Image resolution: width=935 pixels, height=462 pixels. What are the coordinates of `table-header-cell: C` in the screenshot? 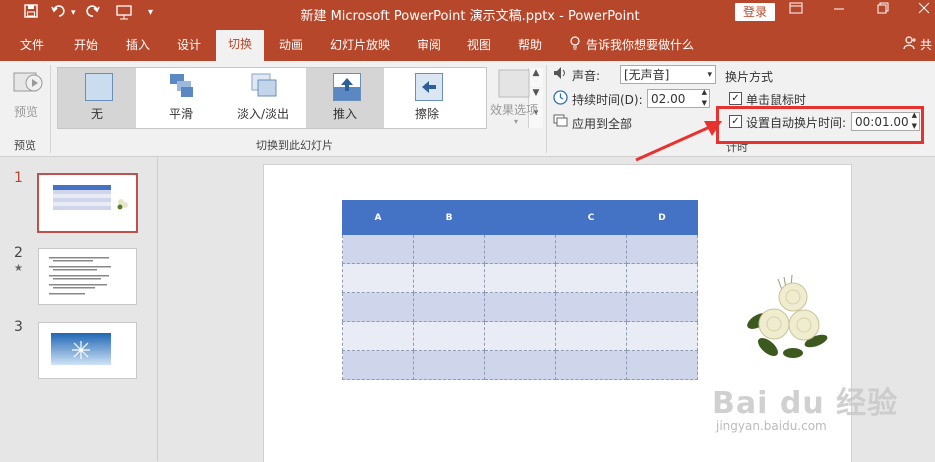 It's located at (591, 217).